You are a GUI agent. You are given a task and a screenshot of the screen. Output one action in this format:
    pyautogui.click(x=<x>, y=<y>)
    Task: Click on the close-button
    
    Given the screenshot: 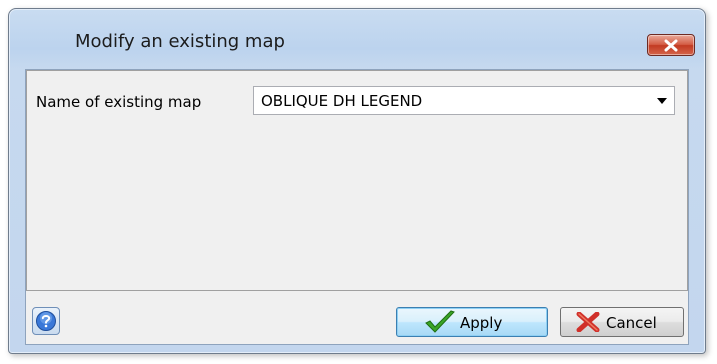 What is the action you would take?
    pyautogui.click(x=671, y=45)
    